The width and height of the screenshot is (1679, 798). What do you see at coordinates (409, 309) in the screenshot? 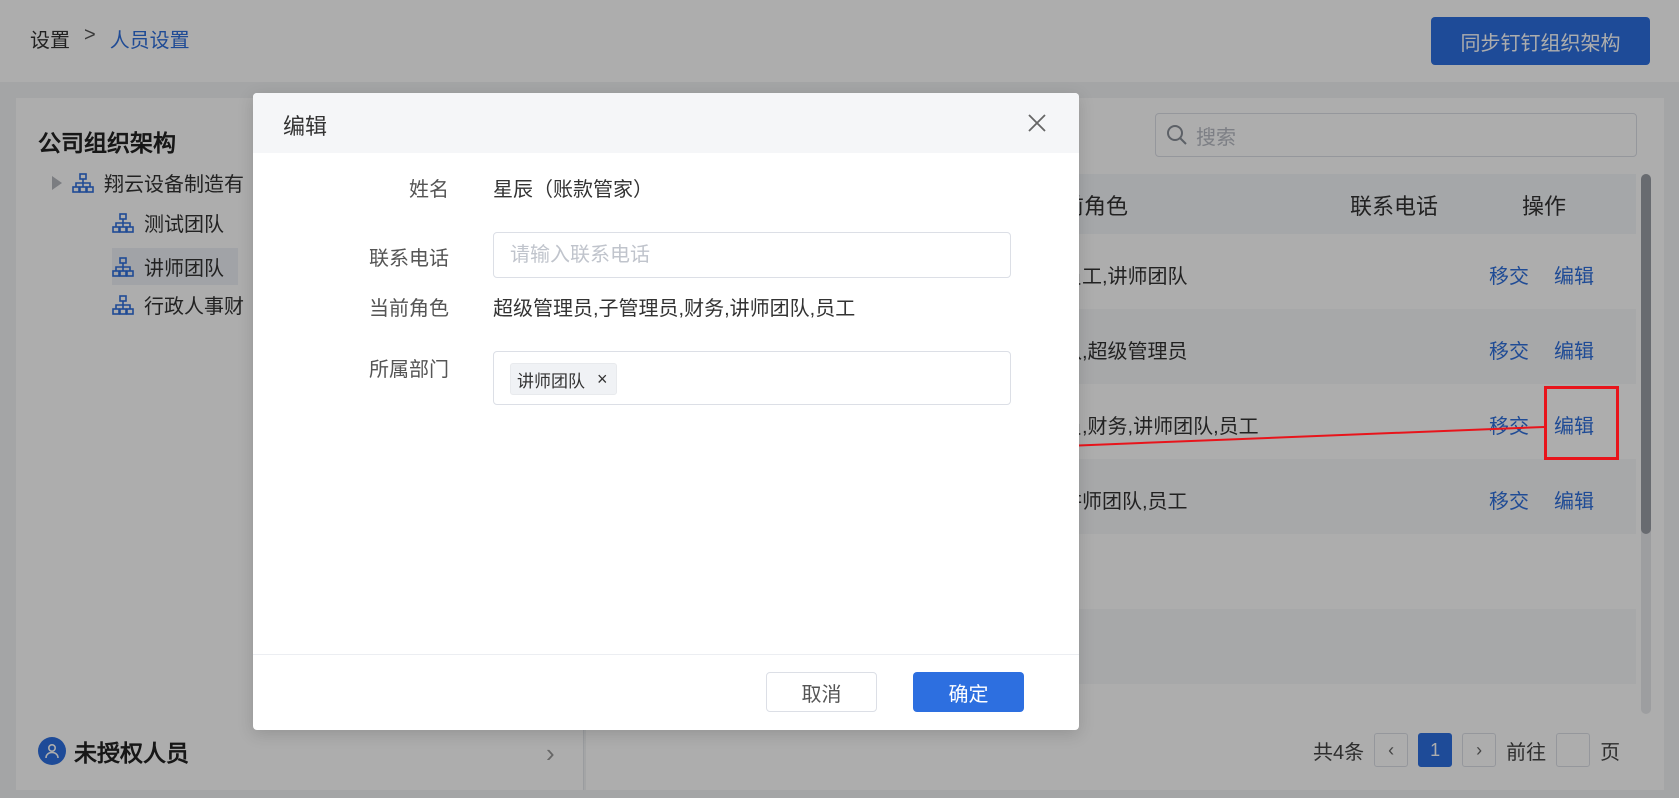
I see `role-label: 当前角色` at bounding box center [409, 309].